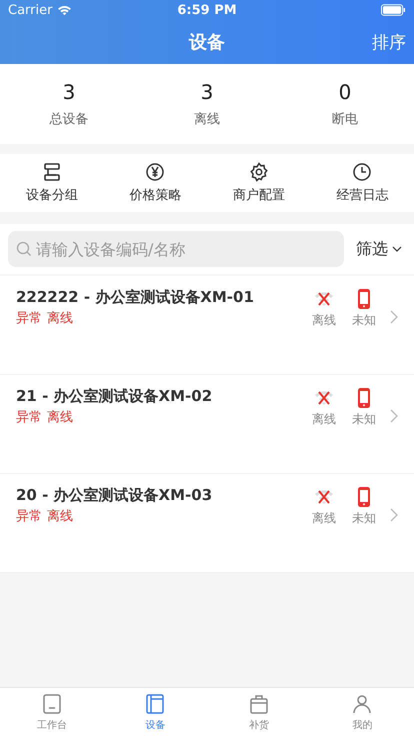 The width and height of the screenshot is (414, 736). What do you see at coordinates (345, 119) in the screenshot?
I see `stat-label: 断电` at bounding box center [345, 119].